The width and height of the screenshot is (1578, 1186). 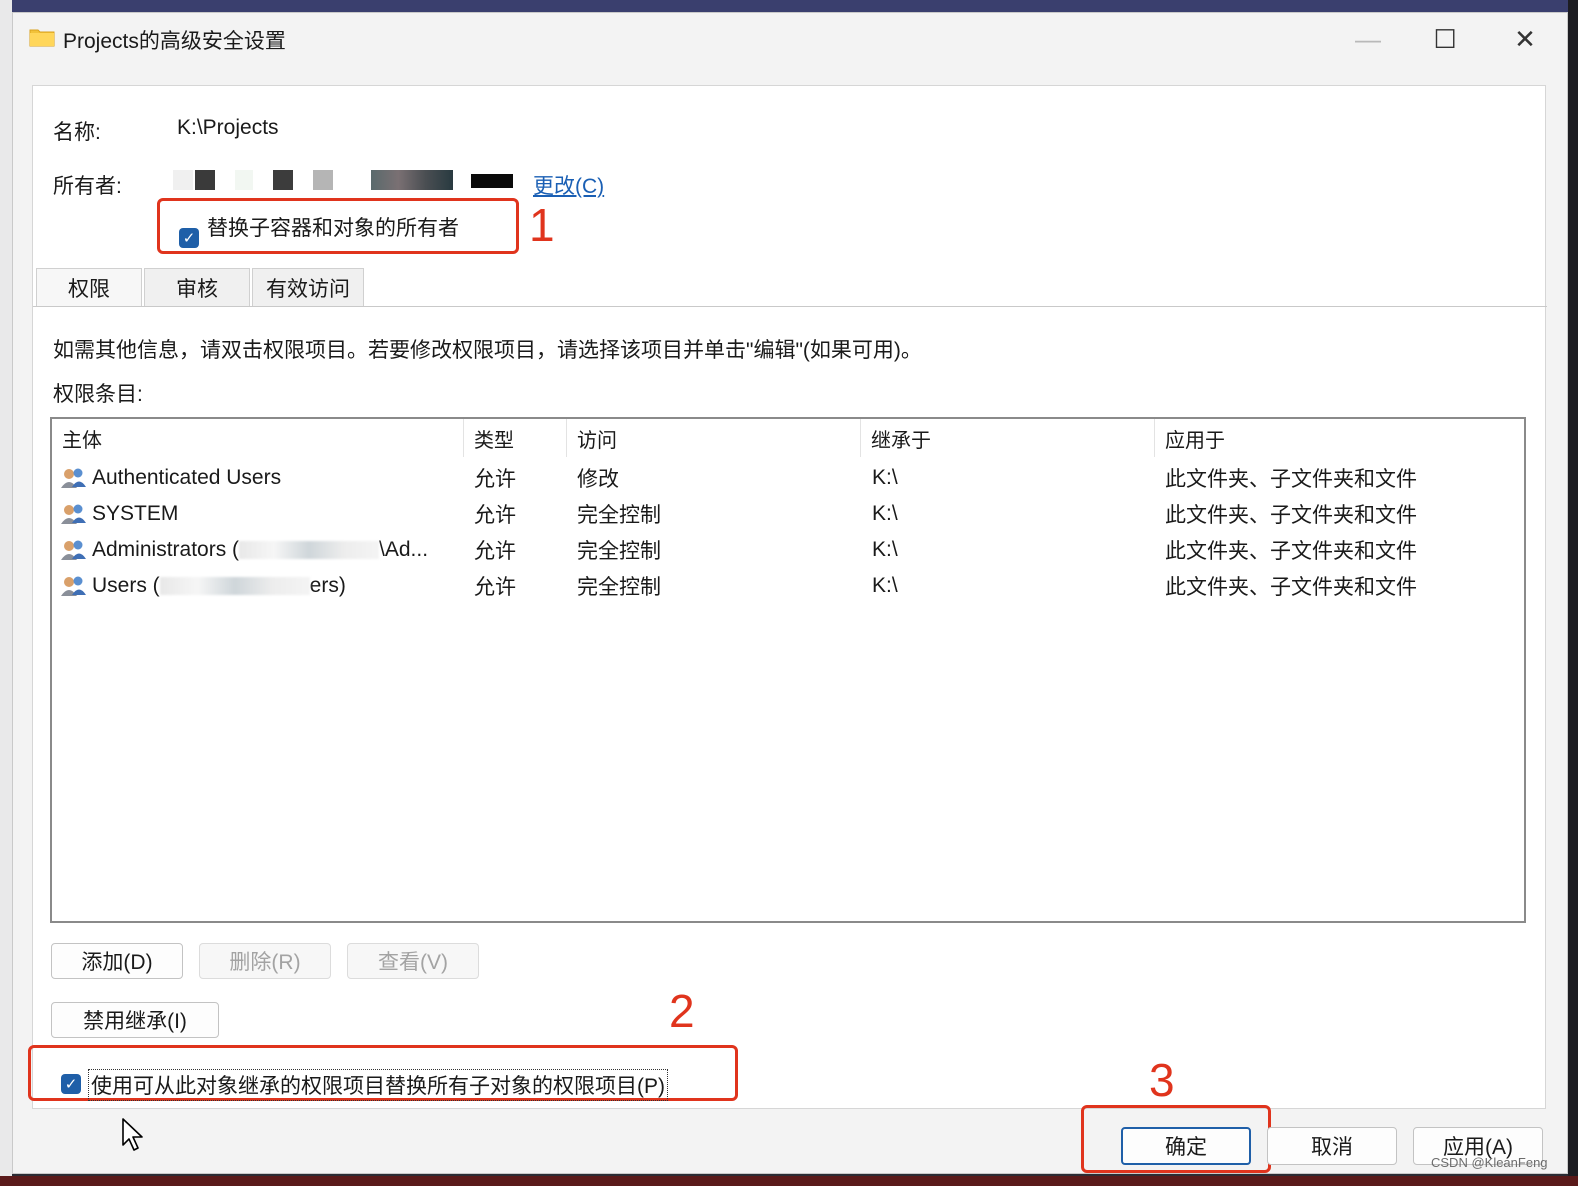 I want to click on close-button: ✕, so click(x=1525, y=39).